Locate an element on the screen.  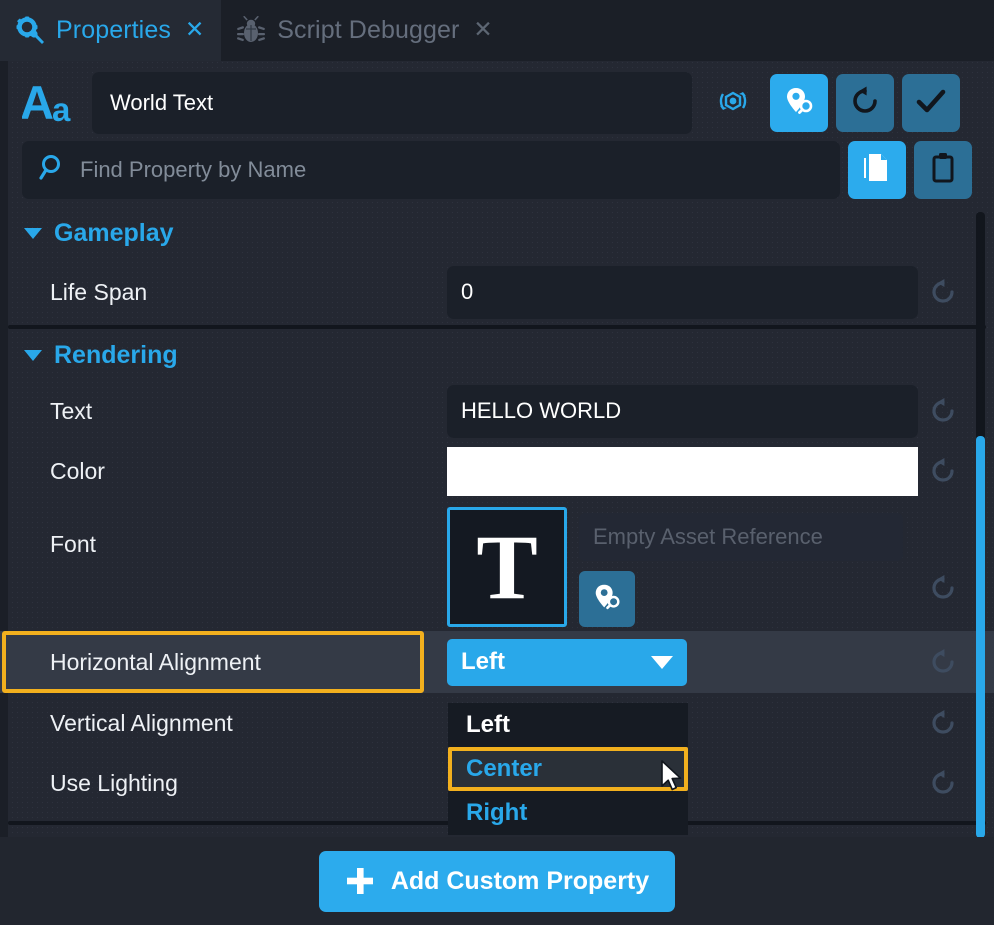
object-name-value: World Text is located at coordinates (162, 102).